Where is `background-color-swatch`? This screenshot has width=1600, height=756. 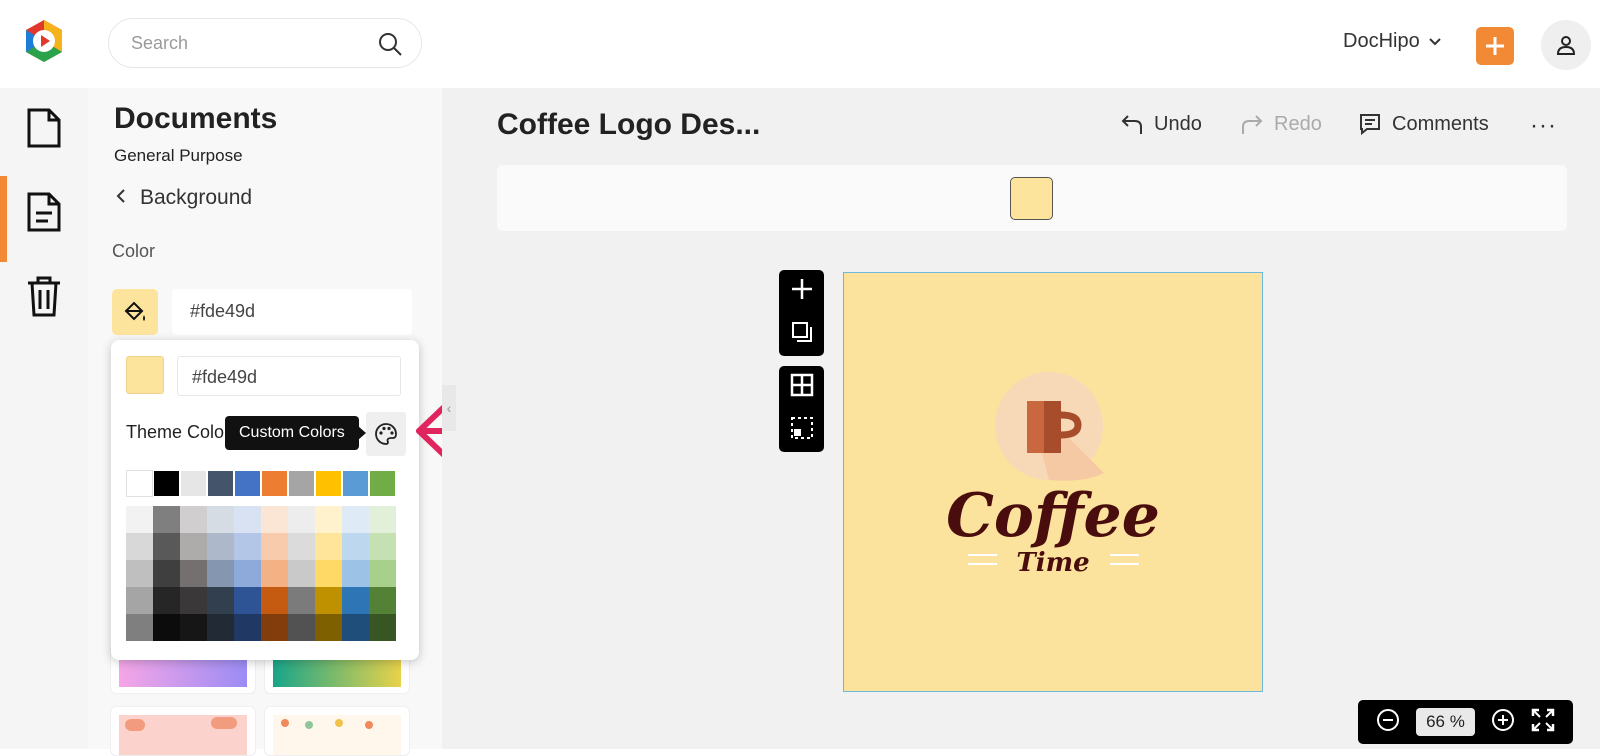 background-color-swatch is located at coordinates (1031, 198).